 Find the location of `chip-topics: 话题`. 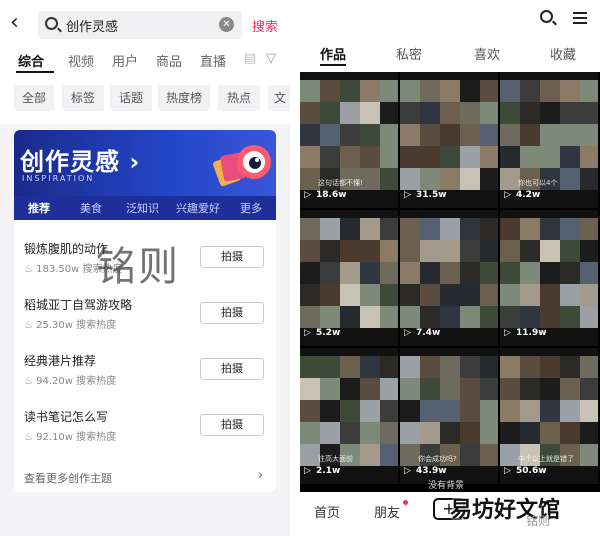

chip-topics: 话题 is located at coordinates (131, 98).